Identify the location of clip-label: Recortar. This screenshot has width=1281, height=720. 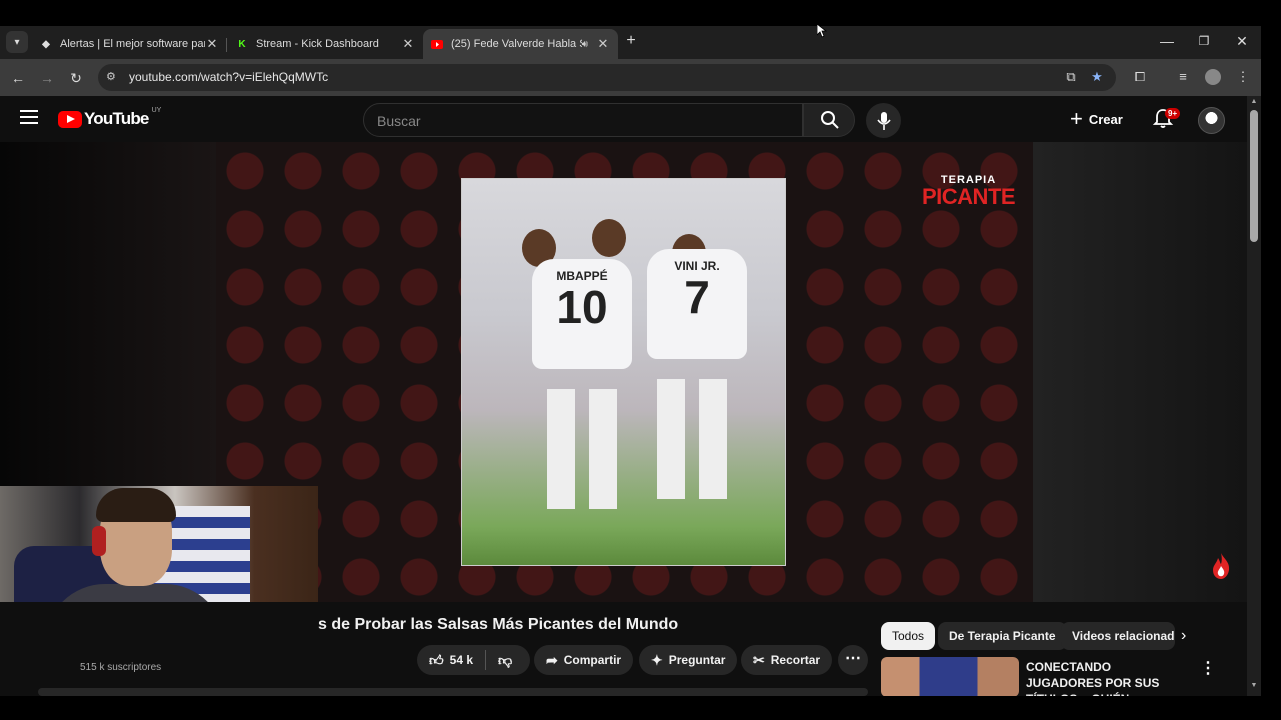
(795, 660).